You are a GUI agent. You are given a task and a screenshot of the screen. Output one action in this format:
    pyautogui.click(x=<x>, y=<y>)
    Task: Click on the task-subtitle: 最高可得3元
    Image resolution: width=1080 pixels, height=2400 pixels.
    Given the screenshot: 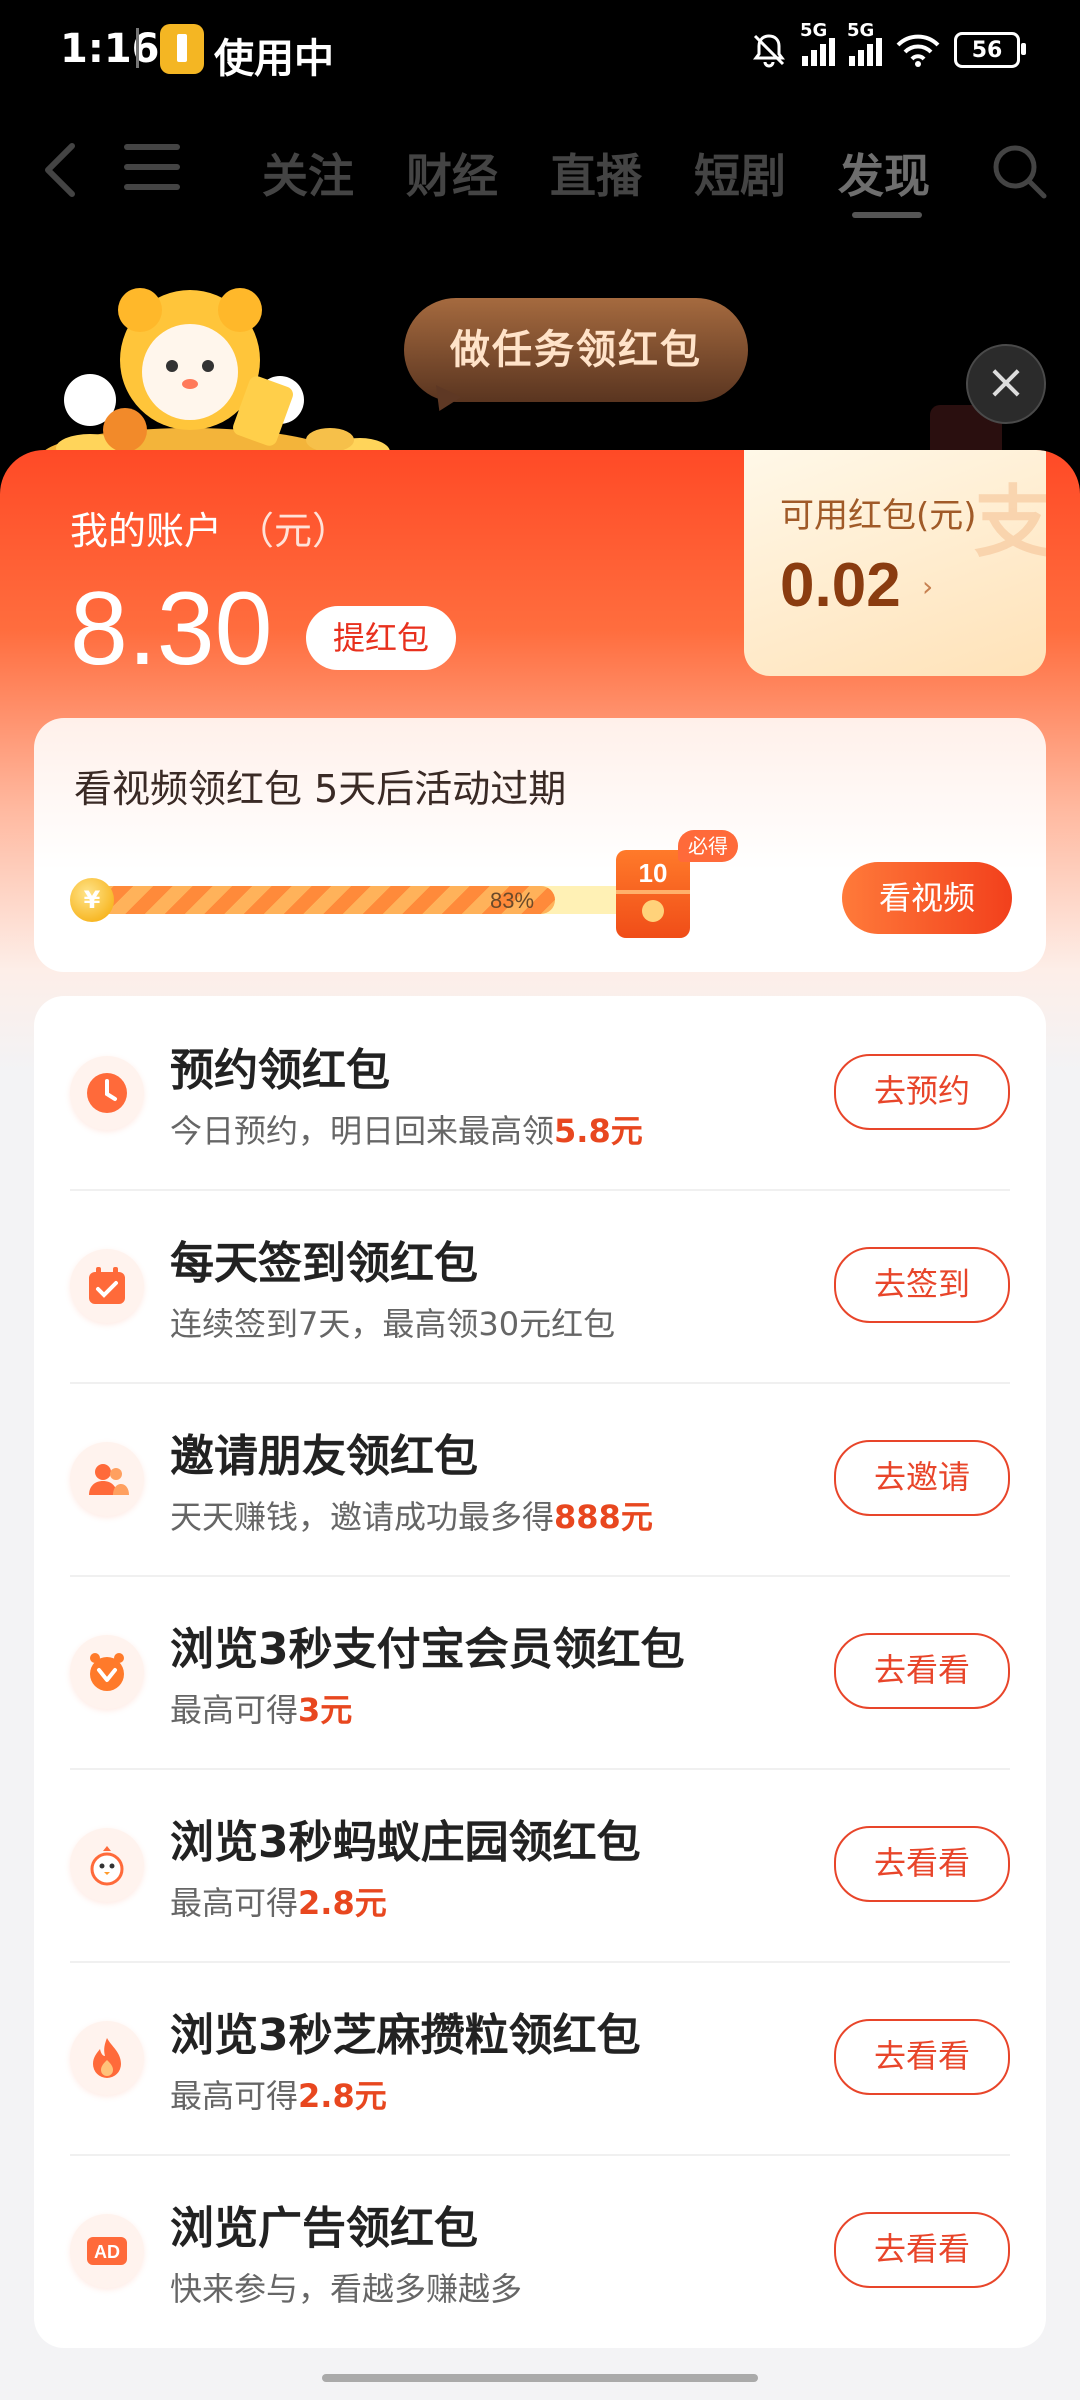 What is the action you would take?
    pyautogui.click(x=261, y=1710)
    